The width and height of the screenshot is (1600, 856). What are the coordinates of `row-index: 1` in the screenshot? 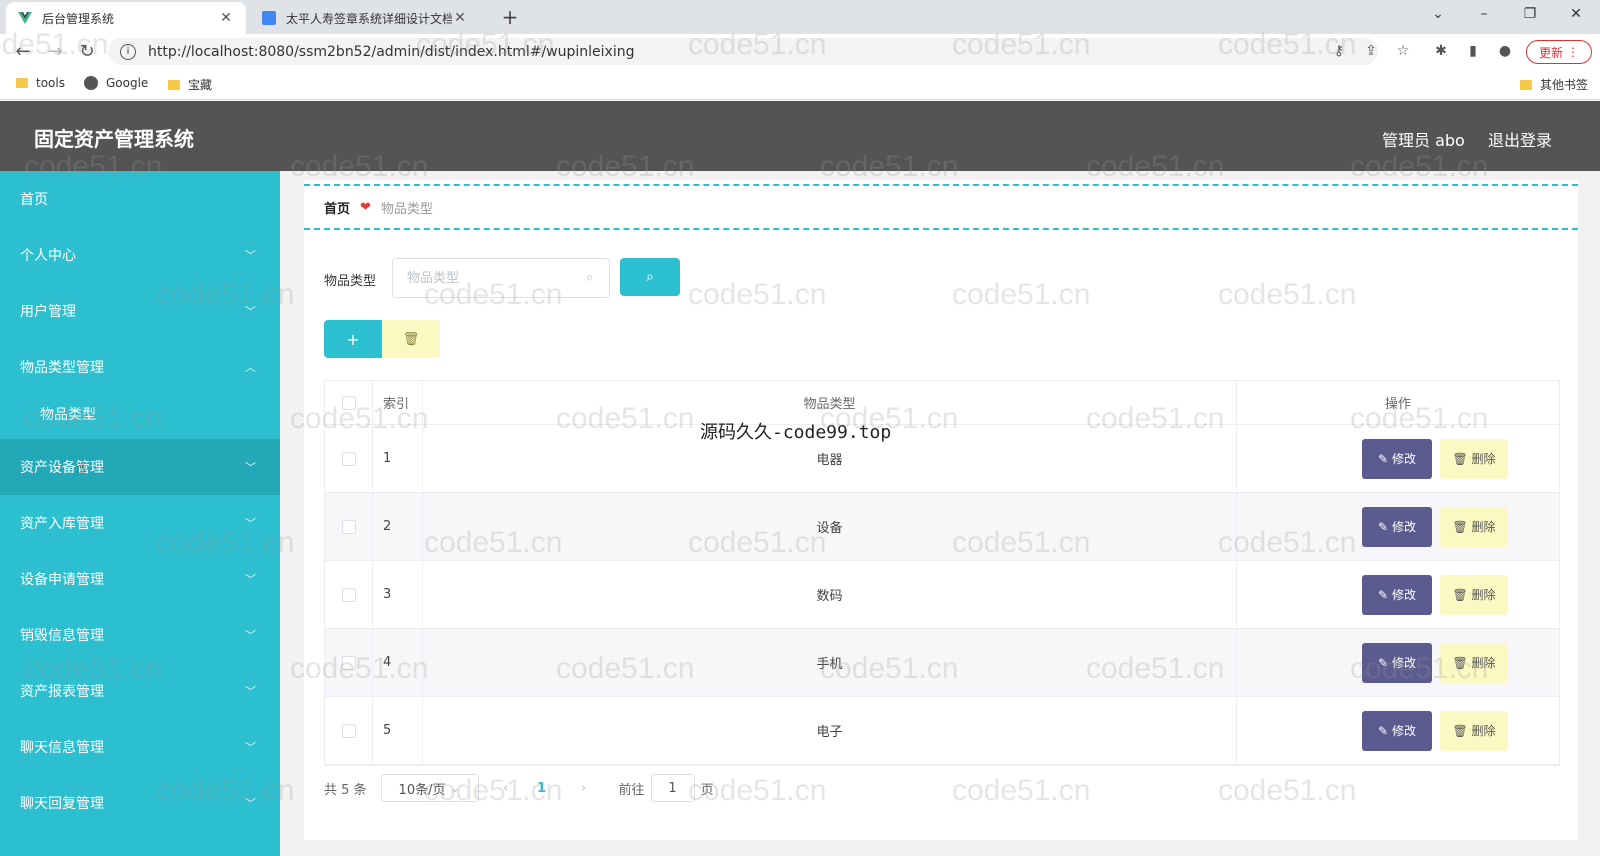 It's located at (398, 458).